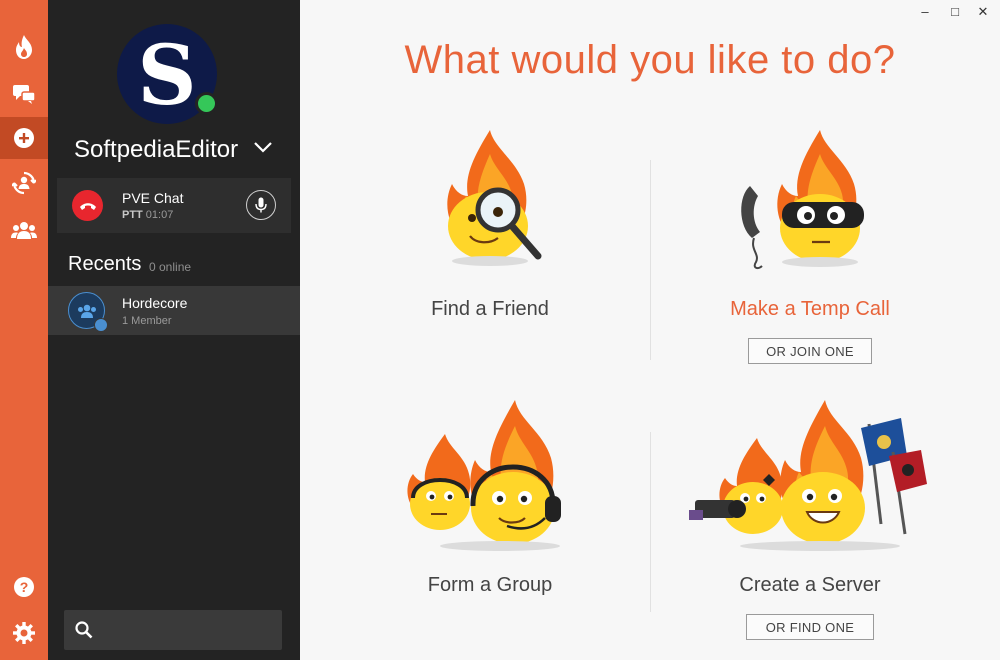 This screenshot has width=1000, height=660. I want to click on recent-item-name: Hordecore, so click(155, 303).